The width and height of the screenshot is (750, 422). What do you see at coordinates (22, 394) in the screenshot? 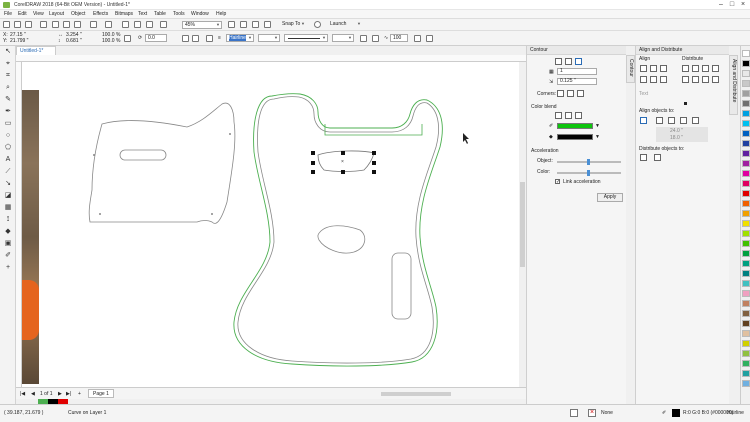
I see `first-page-icon: |◀` at bounding box center [22, 394].